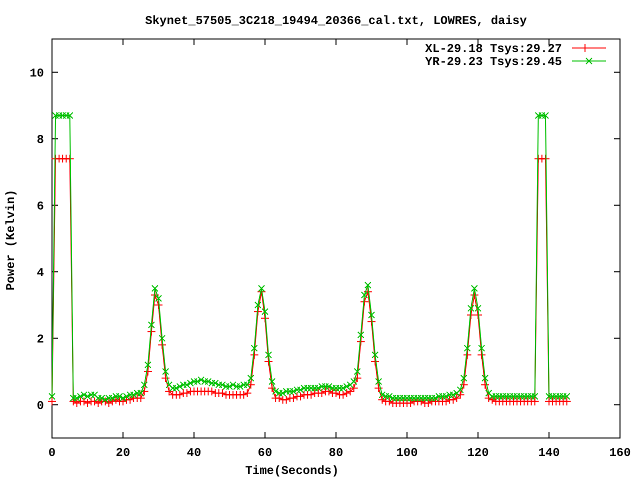 The height and width of the screenshot is (480, 640). Describe the element at coordinates (40, 273) in the screenshot. I see `tick-label: 4` at that location.